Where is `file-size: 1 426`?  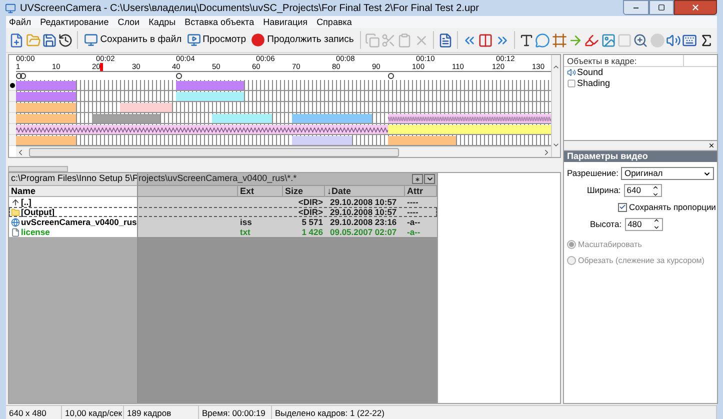 file-size: 1 426 is located at coordinates (312, 232).